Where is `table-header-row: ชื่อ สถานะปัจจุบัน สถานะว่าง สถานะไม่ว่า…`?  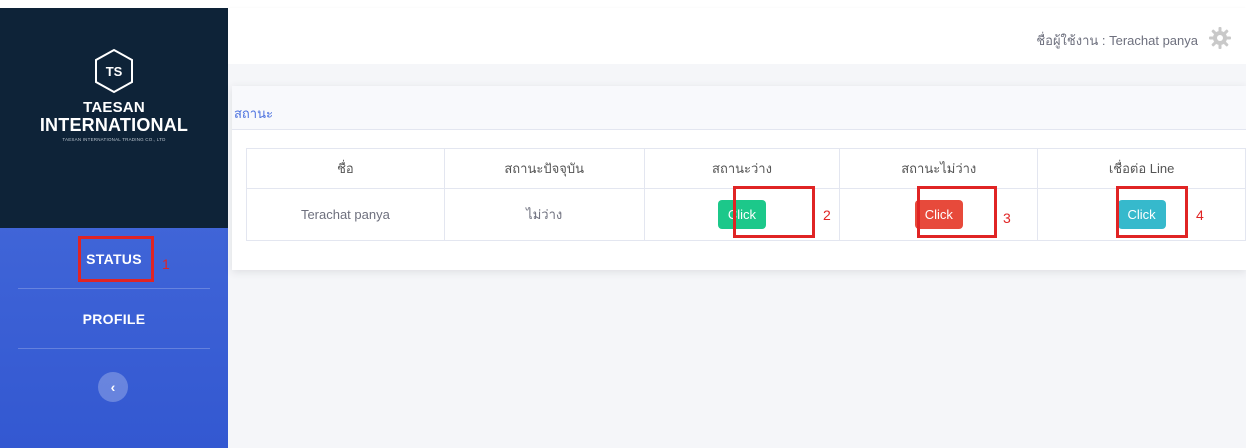
table-header-row: ชื่อ สถานะปัจจุบัน สถานะว่าง สถานะไม่ว่า… is located at coordinates (746, 168).